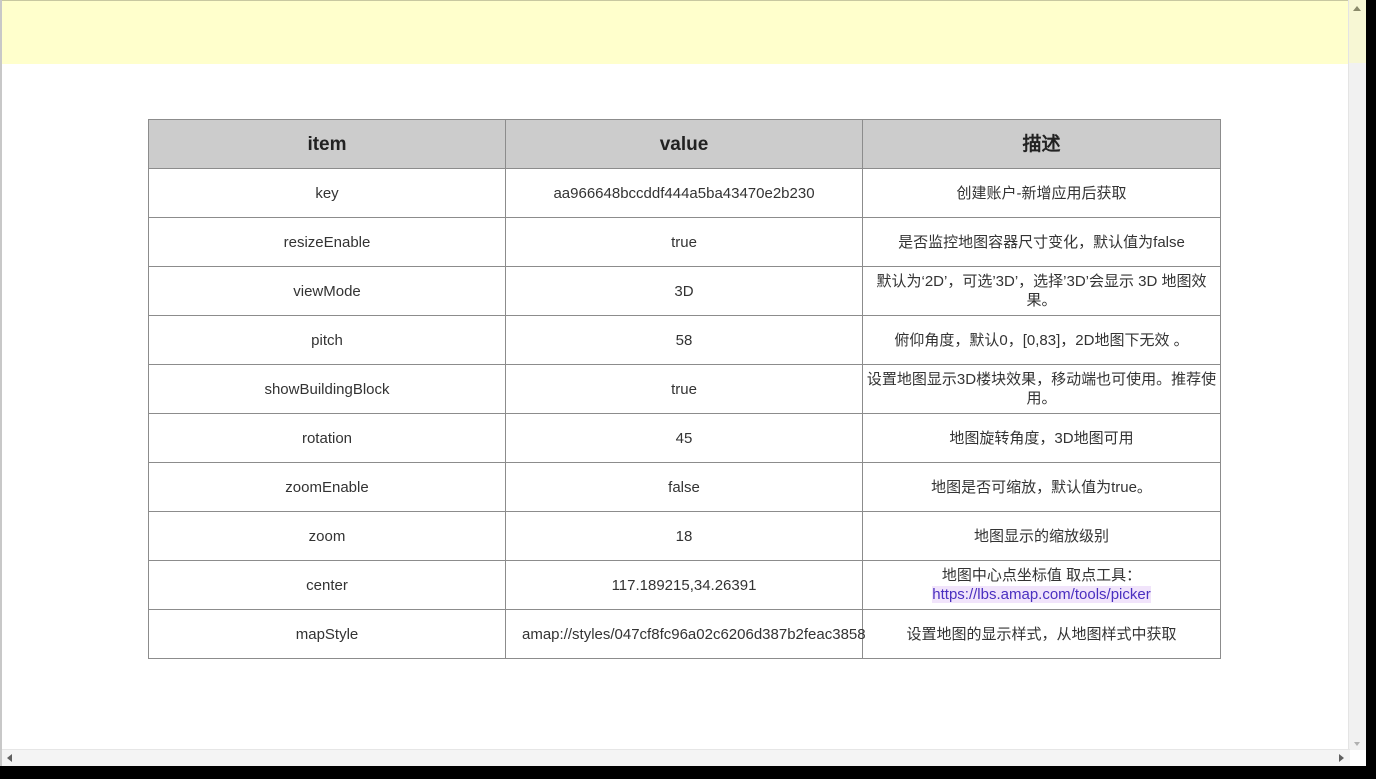 This screenshot has height=779, width=1376. I want to click on scroll-right-arrow-icon, so click(1341, 758).